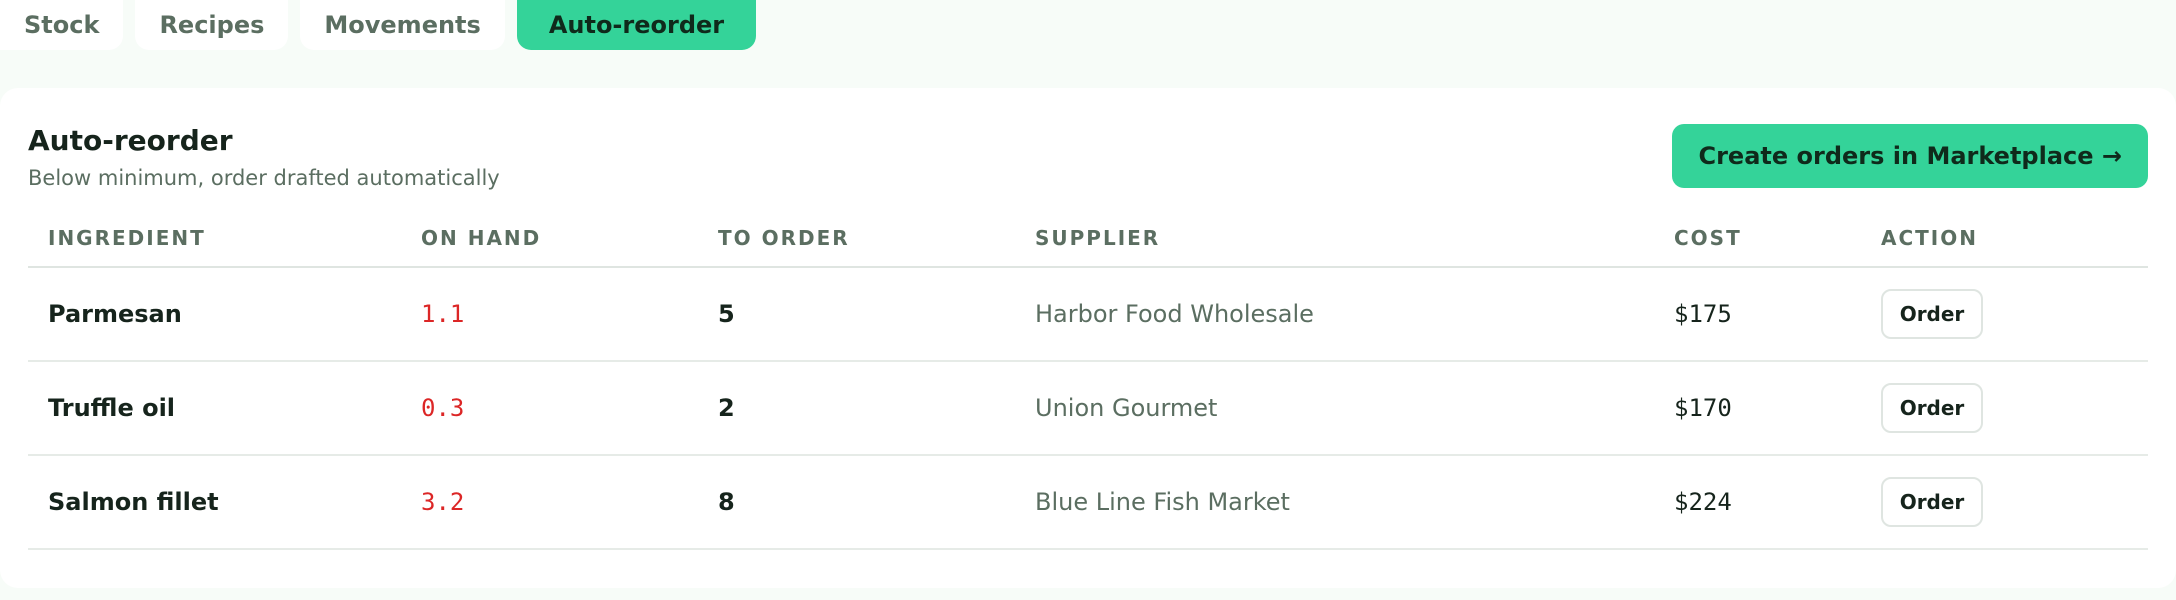 The height and width of the screenshot is (600, 2176). Describe the element at coordinates (443, 408) in the screenshot. I see `on-hand-value: 0.3` at that location.